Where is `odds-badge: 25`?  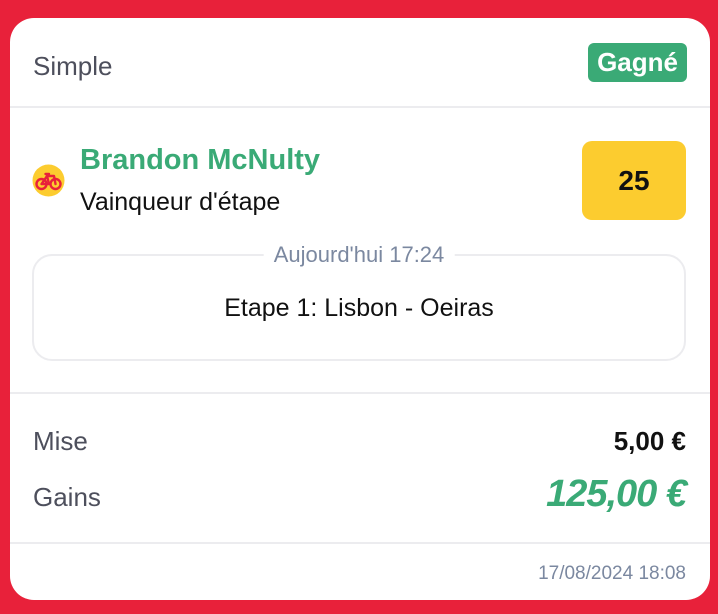 odds-badge: 25 is located at coordinates (634, 180).